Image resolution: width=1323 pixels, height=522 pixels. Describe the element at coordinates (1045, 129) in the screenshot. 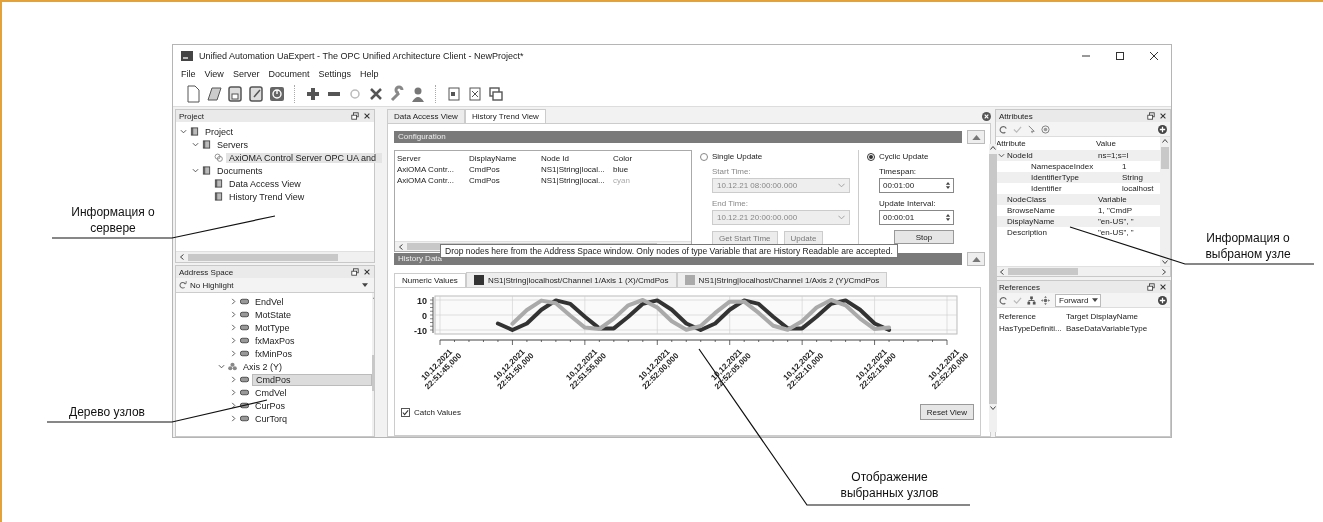

I see `target-icon` at that location.